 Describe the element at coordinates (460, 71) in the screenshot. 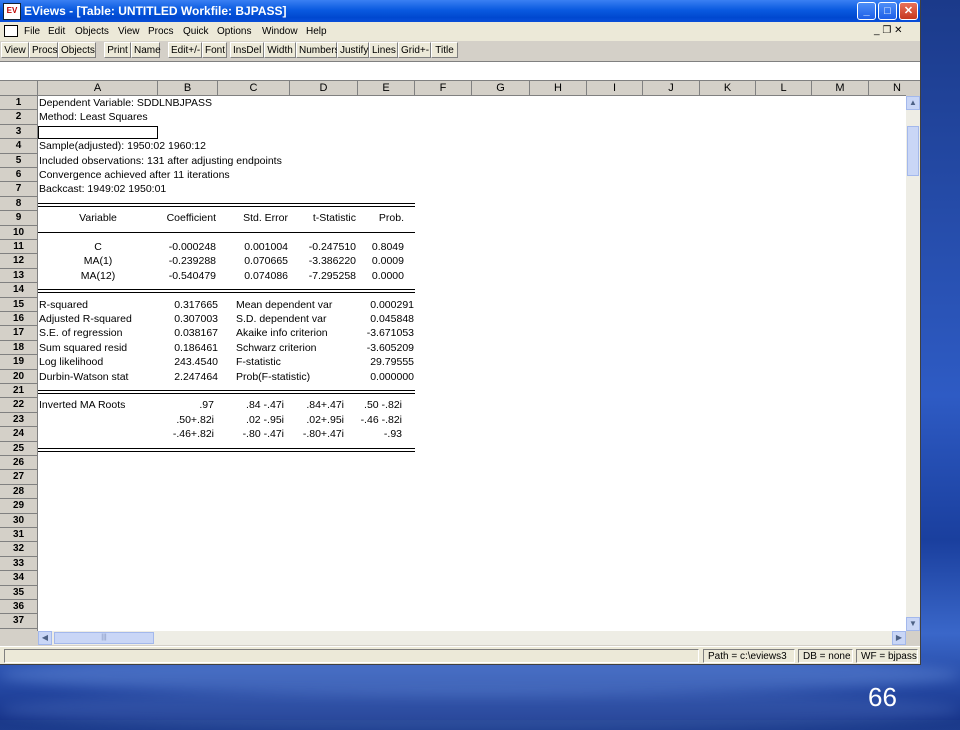

I see `cell-edit-line` at that location.